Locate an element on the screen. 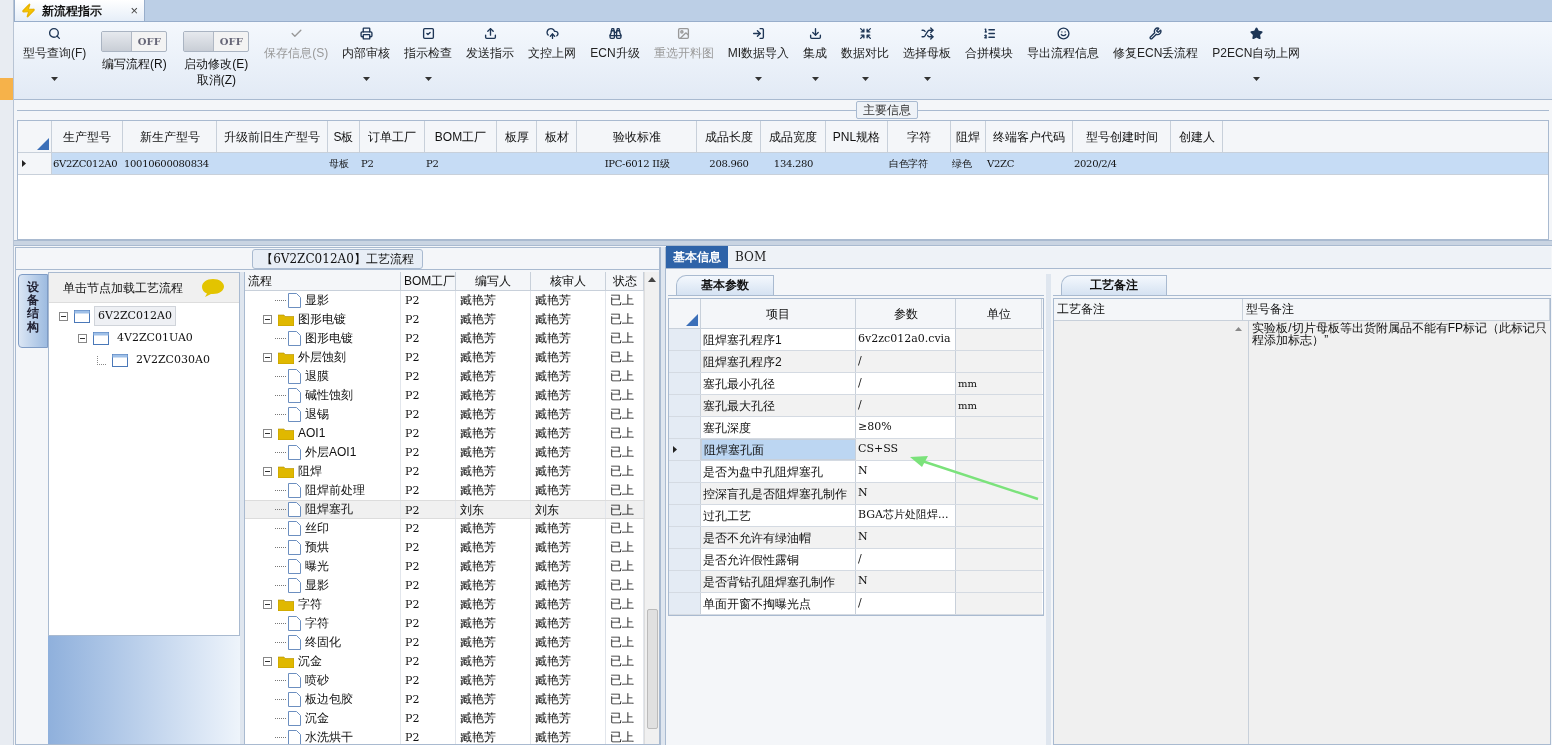 The image size is (1552, 745). scroll-up-icon is located at coordinates (652, 279).